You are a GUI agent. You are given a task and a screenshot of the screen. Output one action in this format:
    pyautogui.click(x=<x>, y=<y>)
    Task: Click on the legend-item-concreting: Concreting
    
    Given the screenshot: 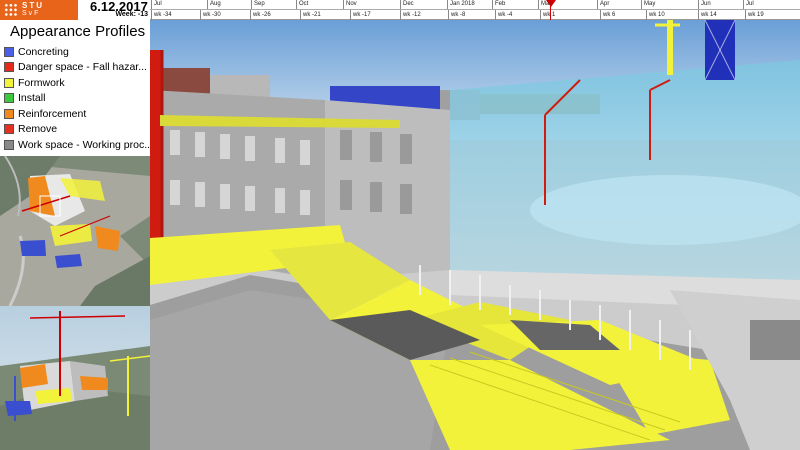 What is the action you would take?
    pyautogui.click(x=78, y=52)
    